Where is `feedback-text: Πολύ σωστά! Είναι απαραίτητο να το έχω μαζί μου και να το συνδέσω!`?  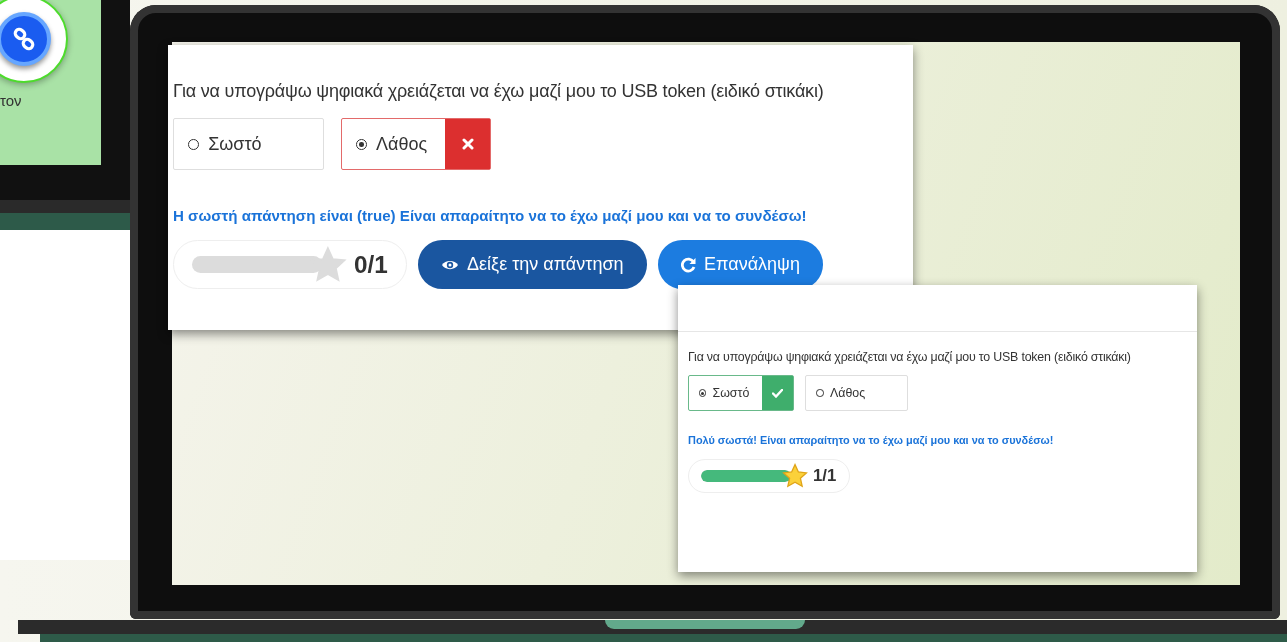 feedback-text: Πολύ σωστά! Είναι απαραίτητο να το έχω μαζί μου και να το συνδέσω! is located at coordinates (871, 440).